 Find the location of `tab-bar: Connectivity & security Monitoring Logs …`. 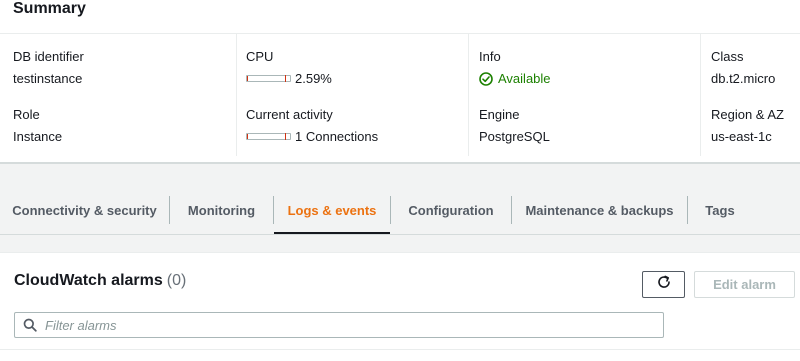

tab-bar: Connectivity & security Monitoring Logs … is located at coordinates (400, 210).